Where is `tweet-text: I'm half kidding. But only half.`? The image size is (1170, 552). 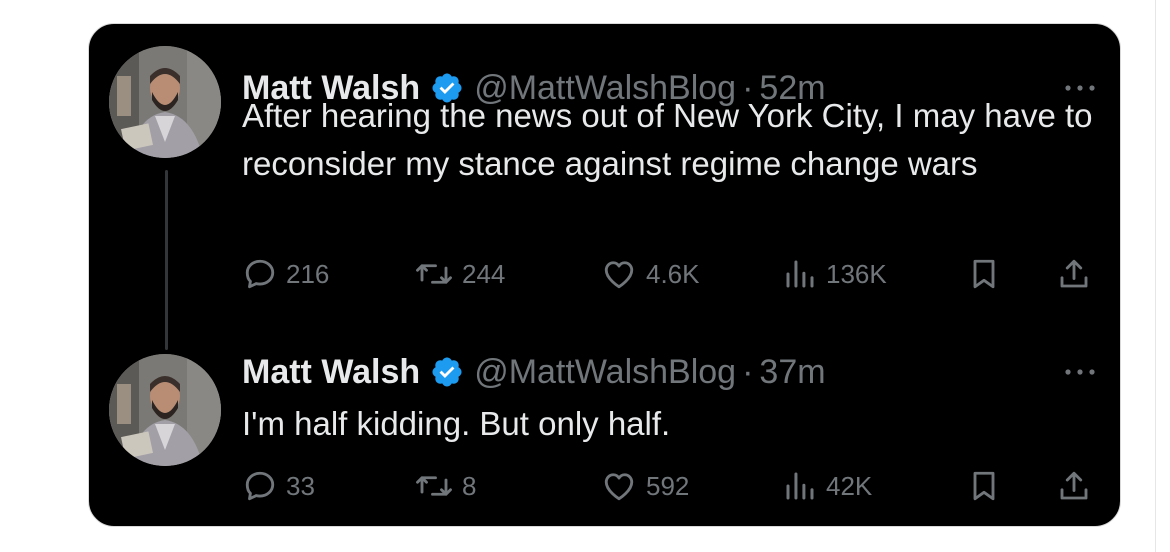 tweet-text: I'm half kidding. But only half. is located at coordinates (456, 423).